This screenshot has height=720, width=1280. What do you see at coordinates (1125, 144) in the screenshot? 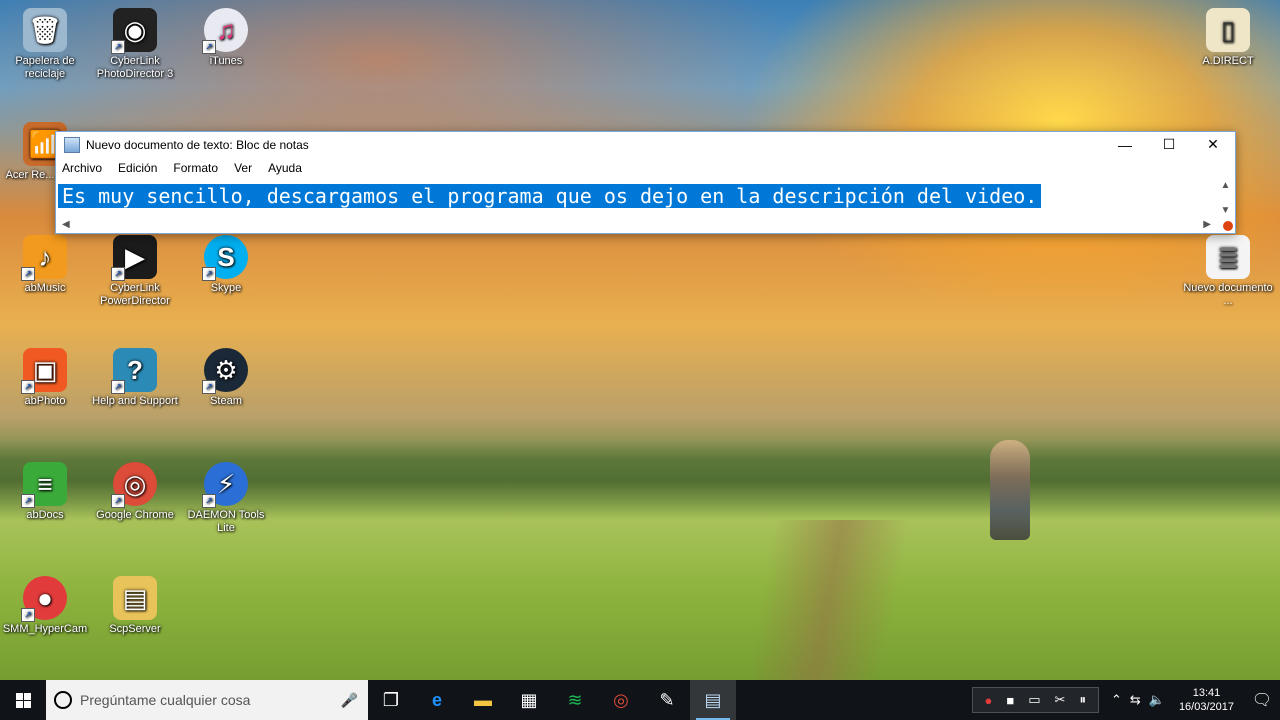
I see `minimize-button: —` at bounding box center [1125, 144].